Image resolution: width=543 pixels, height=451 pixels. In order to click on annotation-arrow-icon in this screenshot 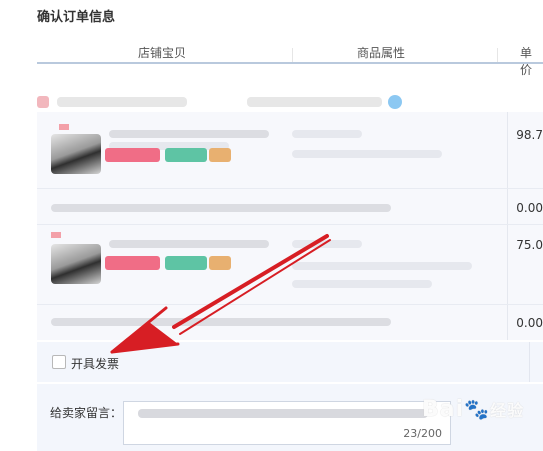, I will do `click(220, 294)`.